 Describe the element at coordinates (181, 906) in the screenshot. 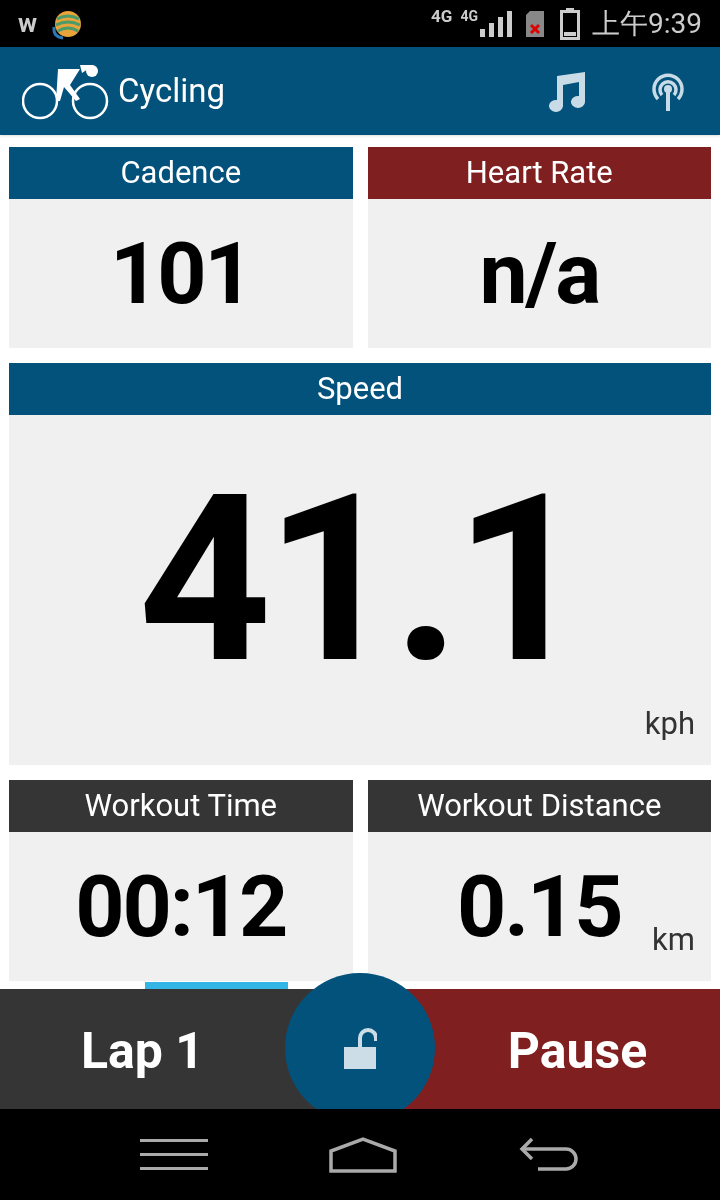

I see `tile-value: 00:12` at that location.